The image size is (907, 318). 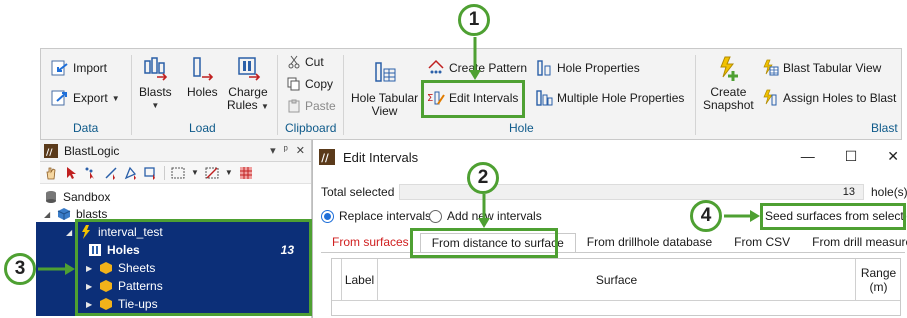 I want to click on hole-properties-button: Hole Properties, so click(x=587, y=68).